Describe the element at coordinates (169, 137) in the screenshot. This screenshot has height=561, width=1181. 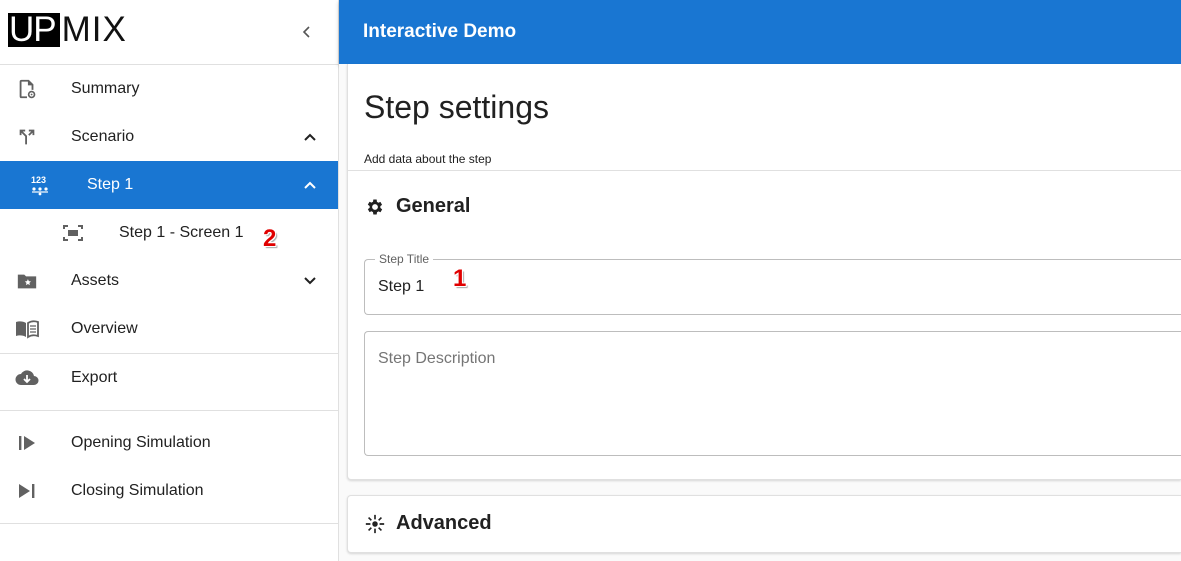
I see `sidebar-item-scenario: Scenario` at that location.